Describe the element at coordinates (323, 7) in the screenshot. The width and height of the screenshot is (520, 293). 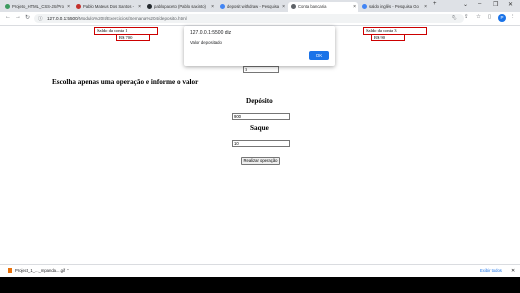
I see `tab-conta-bancaria: Conta bancaria ×` at that location.